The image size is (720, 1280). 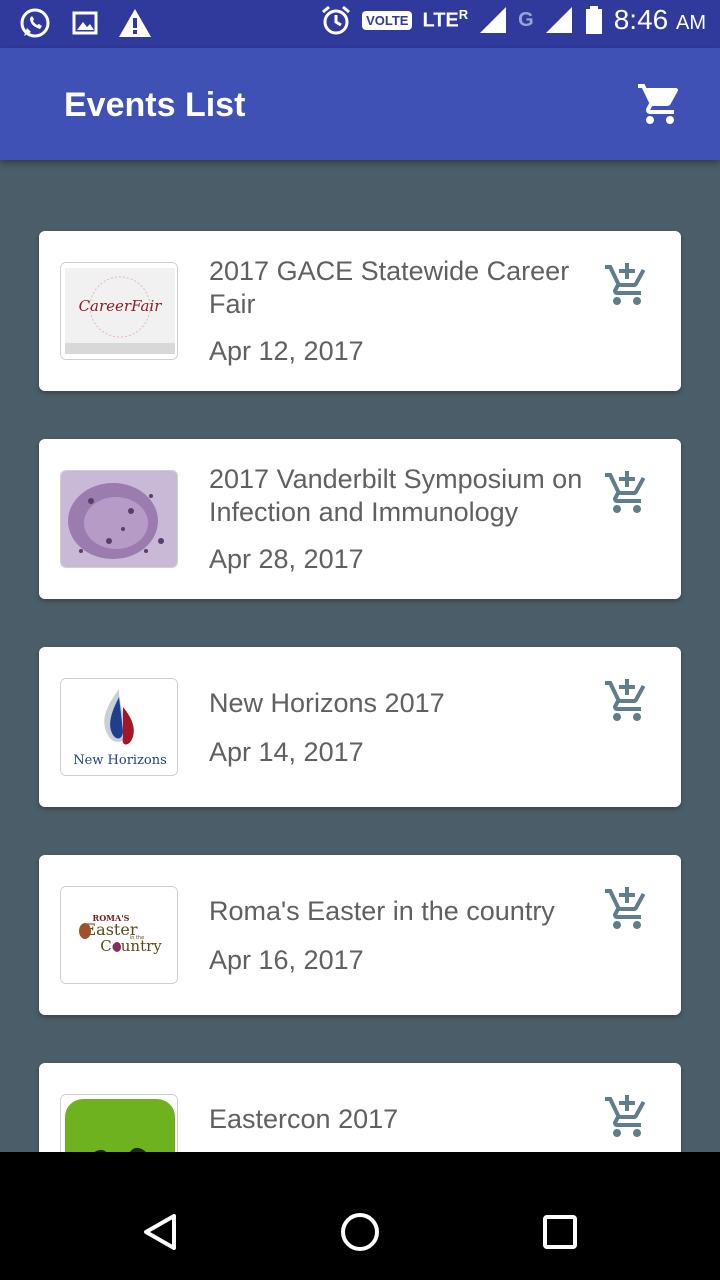 What do you see at coordinates (304, 1119) in the screenshot?
I see `event-title: Eastercon 2017` at bounding box center [304, 1119].